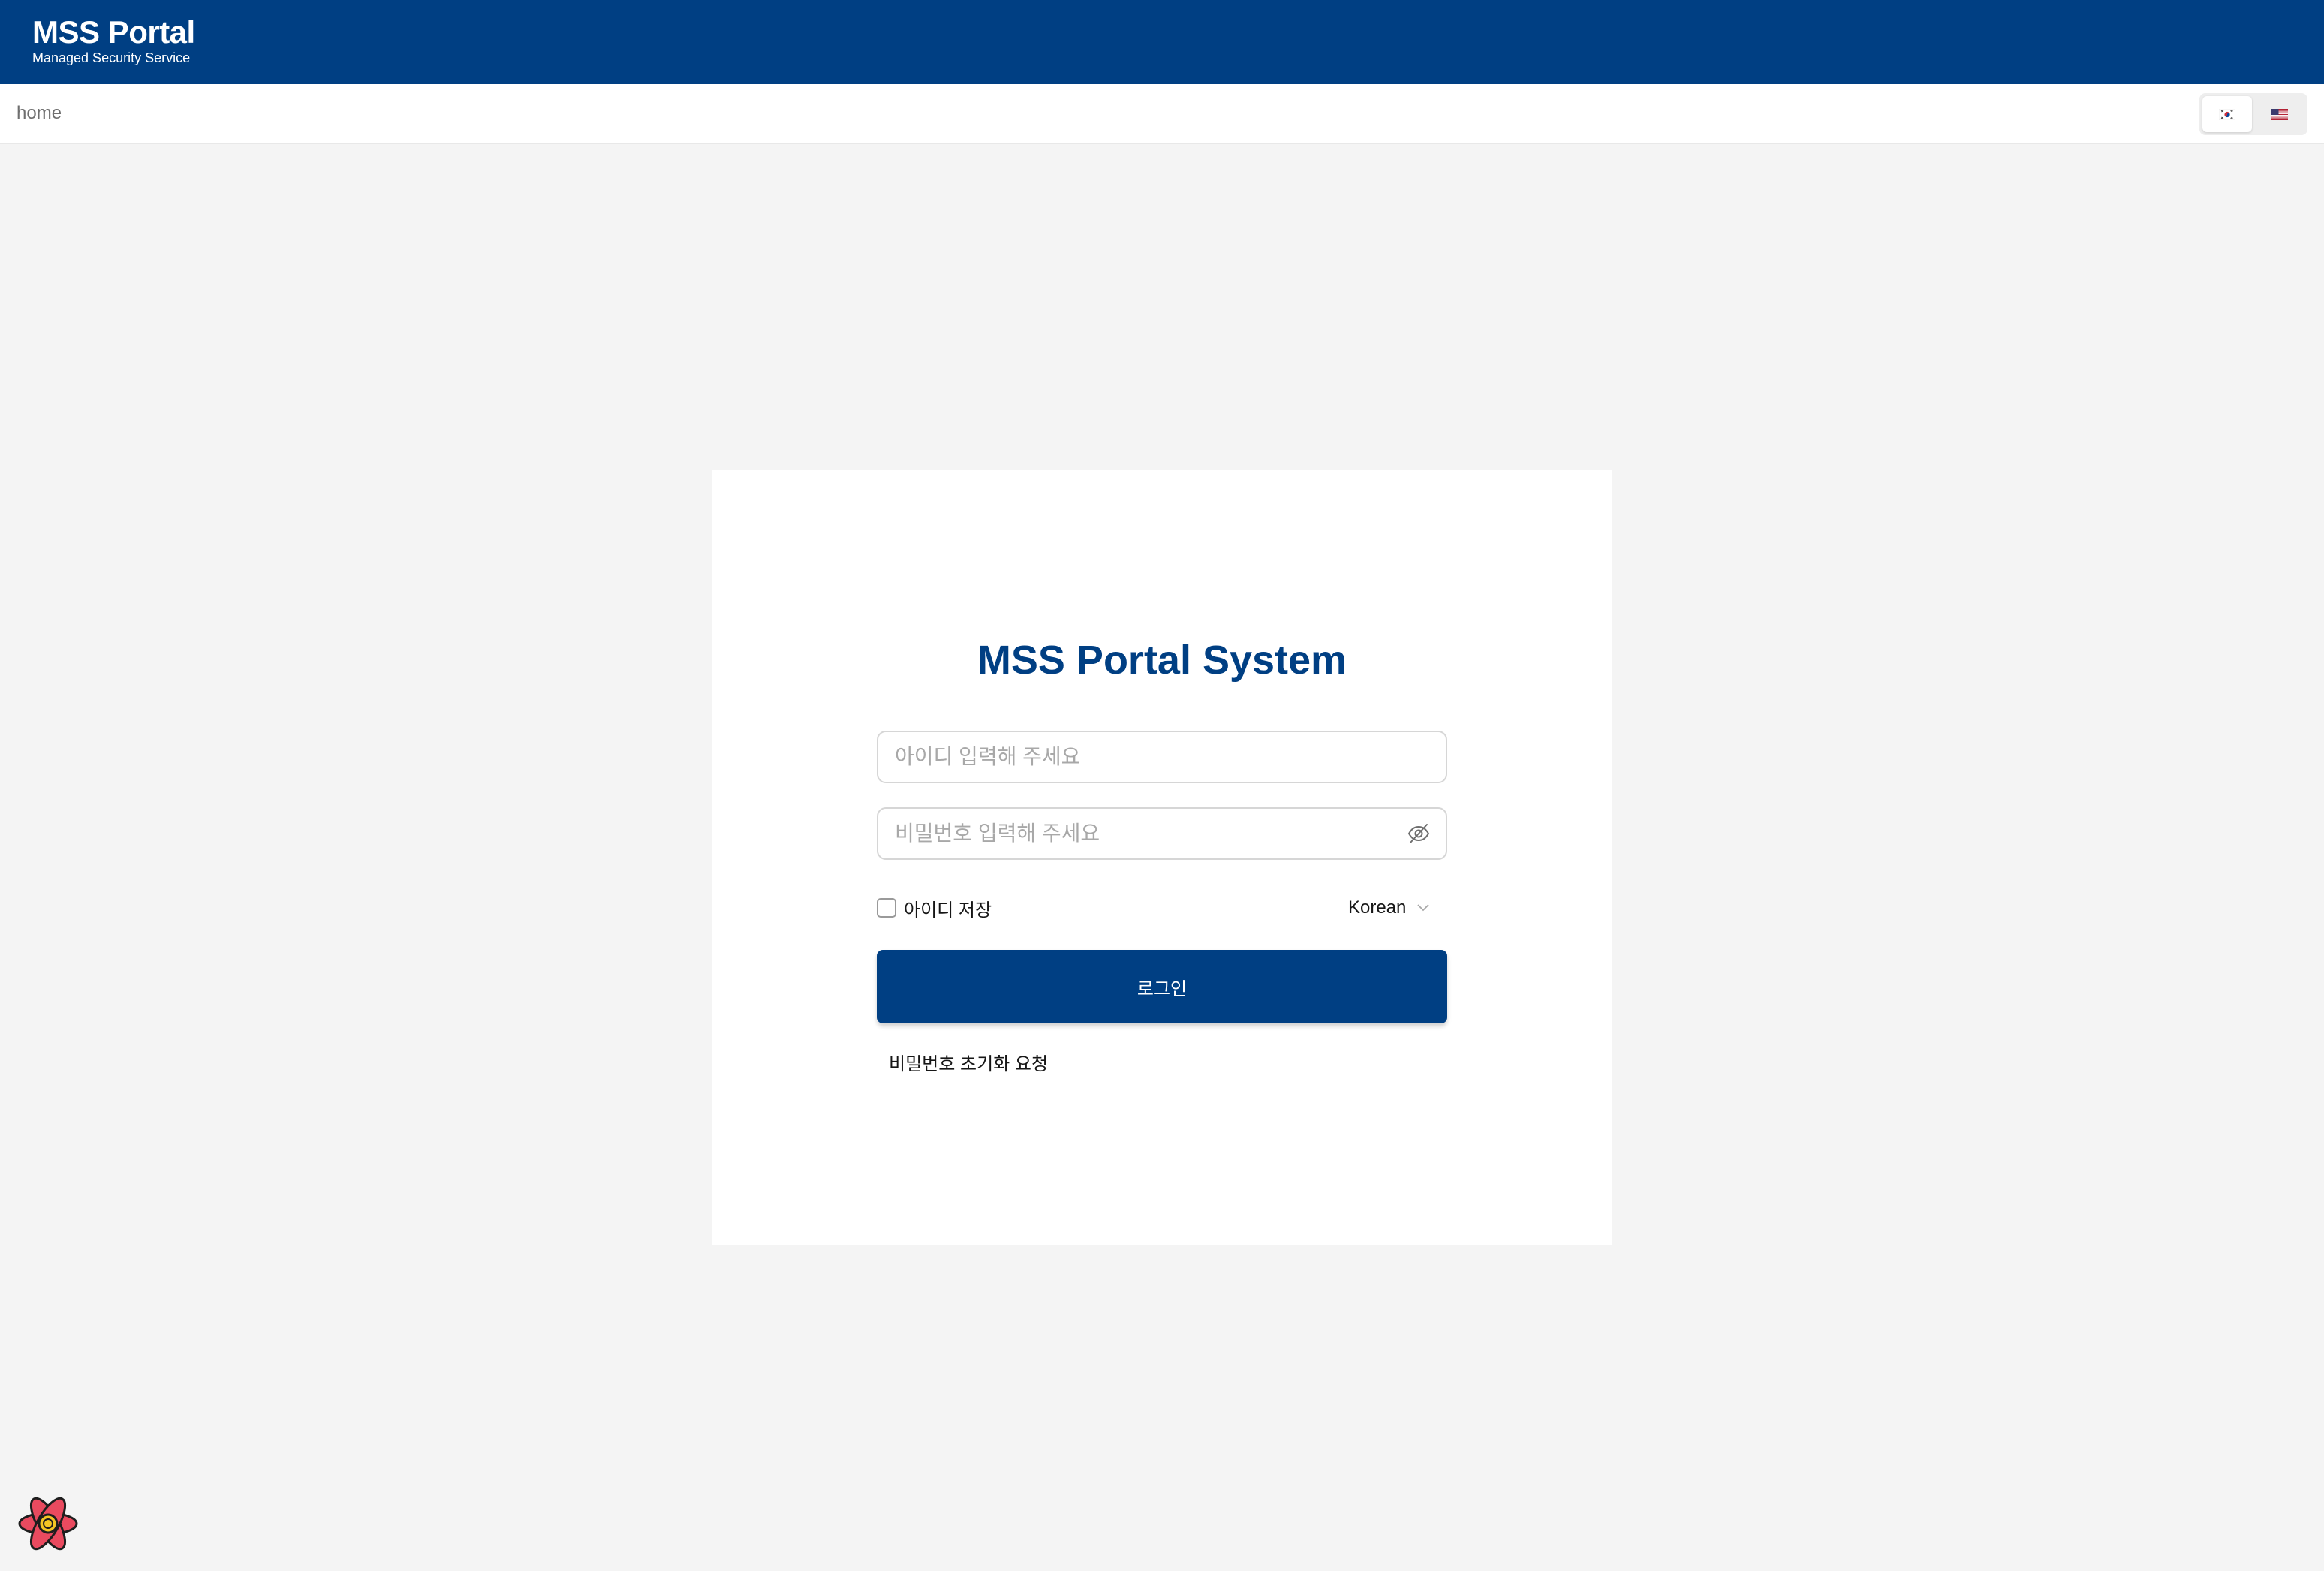 The width and height of the screenshot is (2324, 1571). I want to click on password-field, so click(1162, 833).